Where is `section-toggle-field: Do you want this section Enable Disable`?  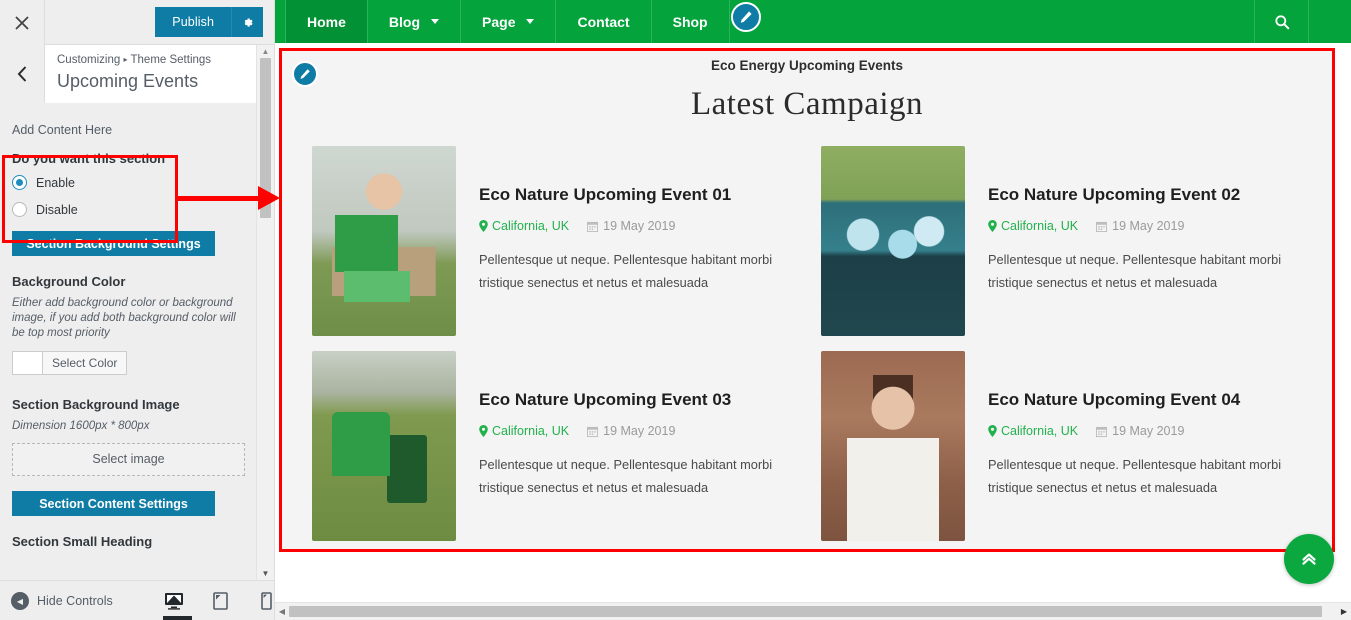 section-toggle-field: Do you want this section Enable Disable is located at coordinates (128, 184).